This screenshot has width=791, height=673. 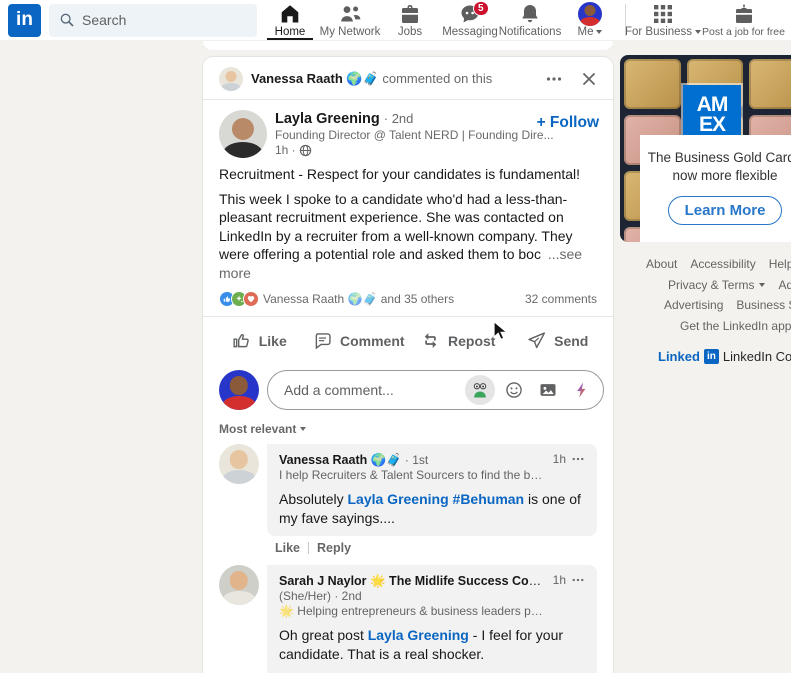 I want to click on author-degree: · 2nd, so click(x=398, y=118).